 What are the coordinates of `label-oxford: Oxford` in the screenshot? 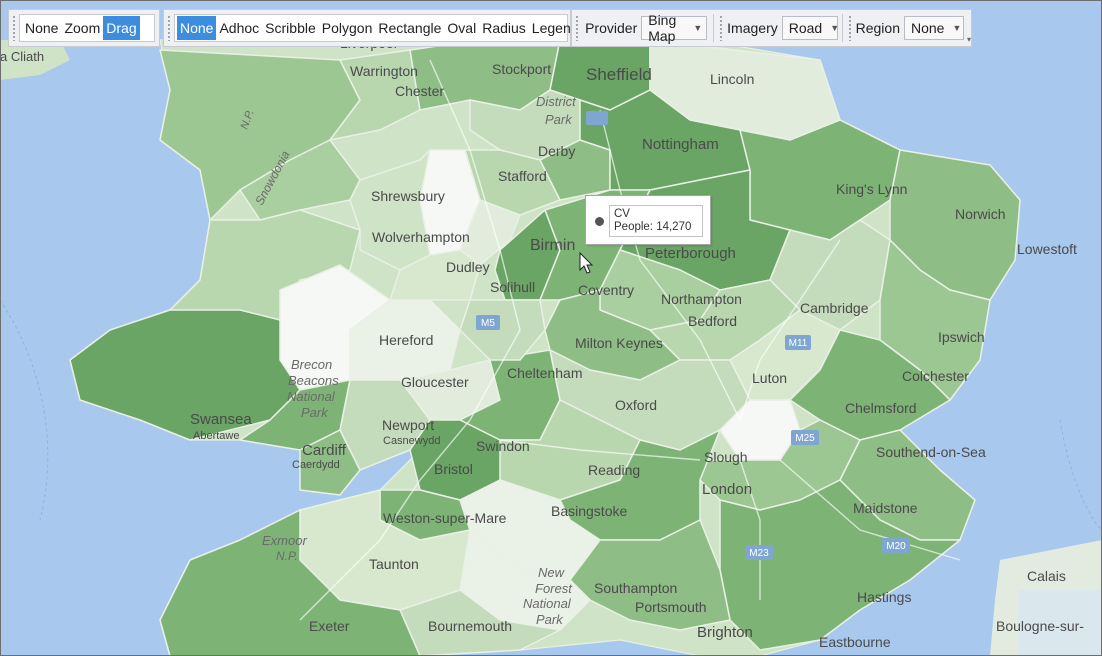 It's located at (636, 405).